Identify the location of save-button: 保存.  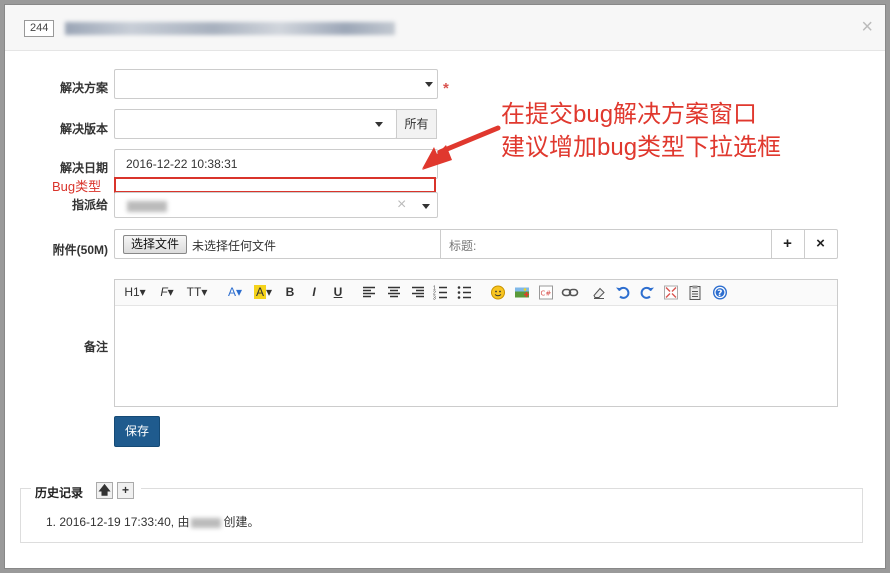
(137, 431).